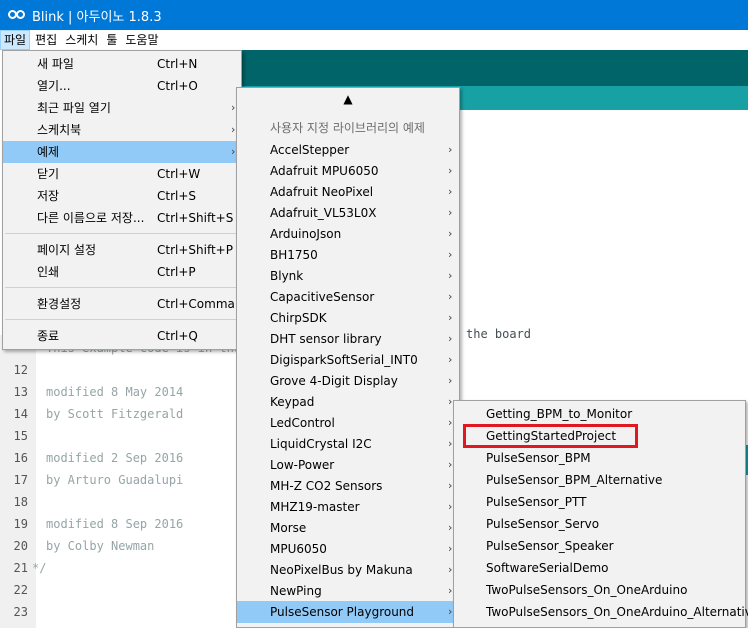 The width and height of the screenshot is (748, 628). What do you see at coordinates (122, 196) in the screenshot?
I see `file-menu-save: 저장 Ctrl+S` at bounding box center [122, 196].